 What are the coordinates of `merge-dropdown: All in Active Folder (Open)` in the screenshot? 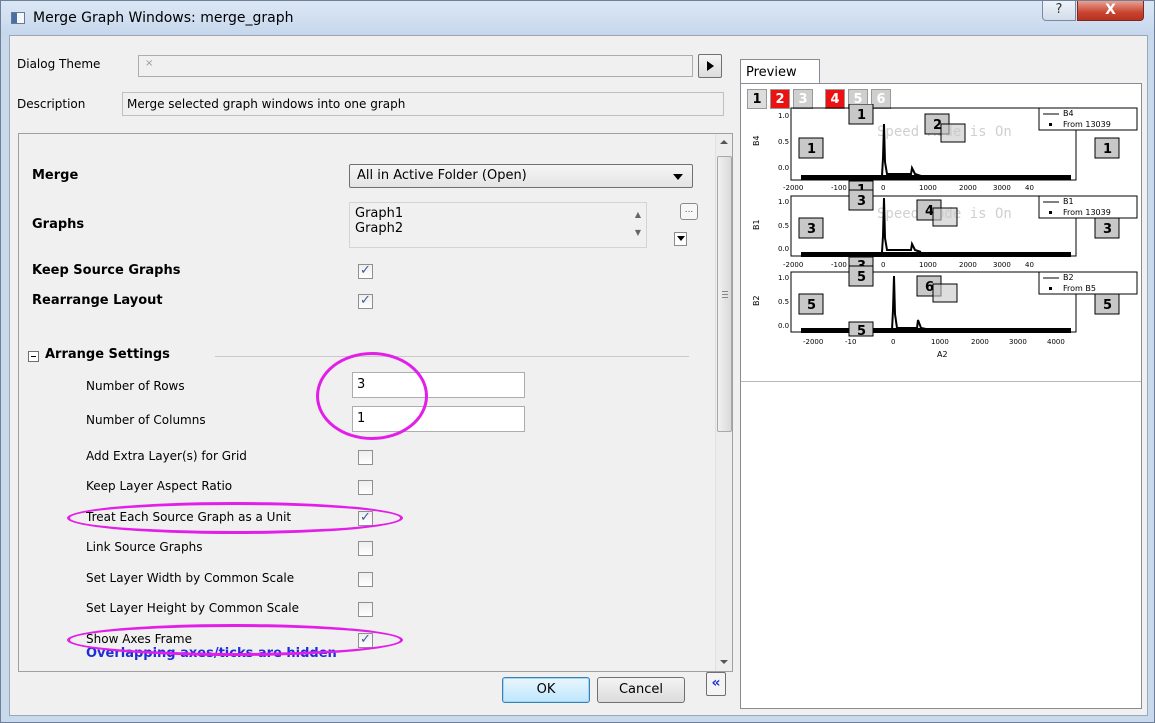 It's located at (521, 176).